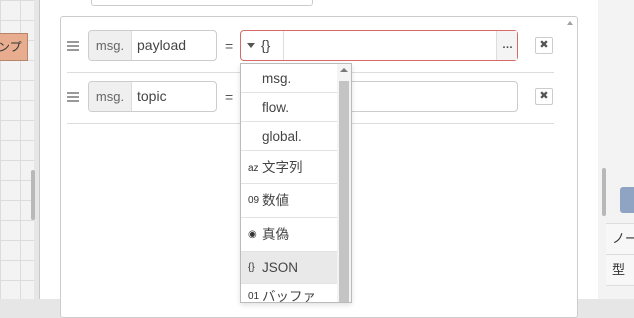 Image resolution: width=634 pixels, height=318 pixels. I want to click on string-type-icon: az, so click(253, 168).